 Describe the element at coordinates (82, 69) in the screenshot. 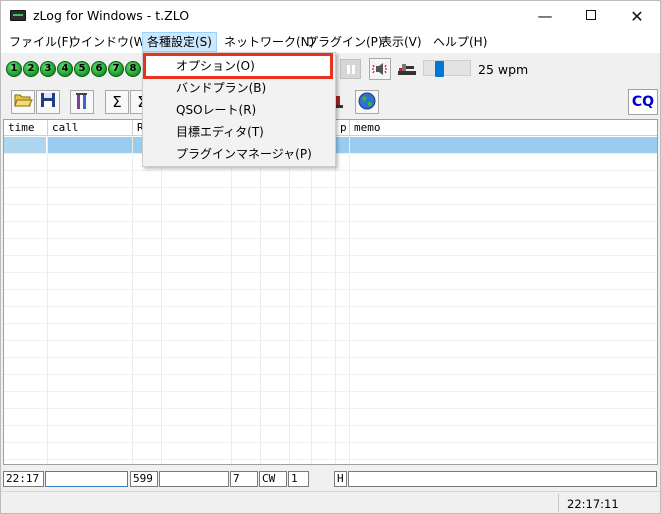

I see `cw-key-5: 5` at that location.